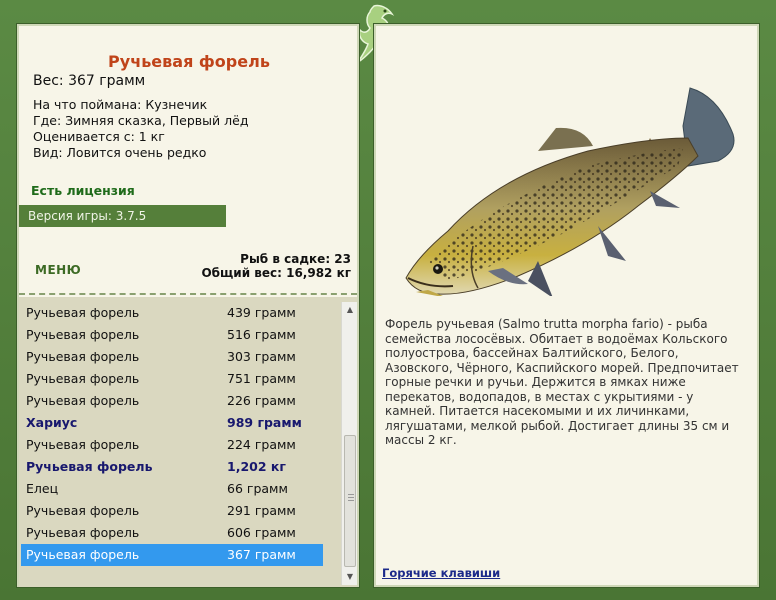  What do you see at coordinates (172, 313) in the screenshot?
I see `list-item: Ручьевая форель 439 грамм` at bounding box center [172, 313].